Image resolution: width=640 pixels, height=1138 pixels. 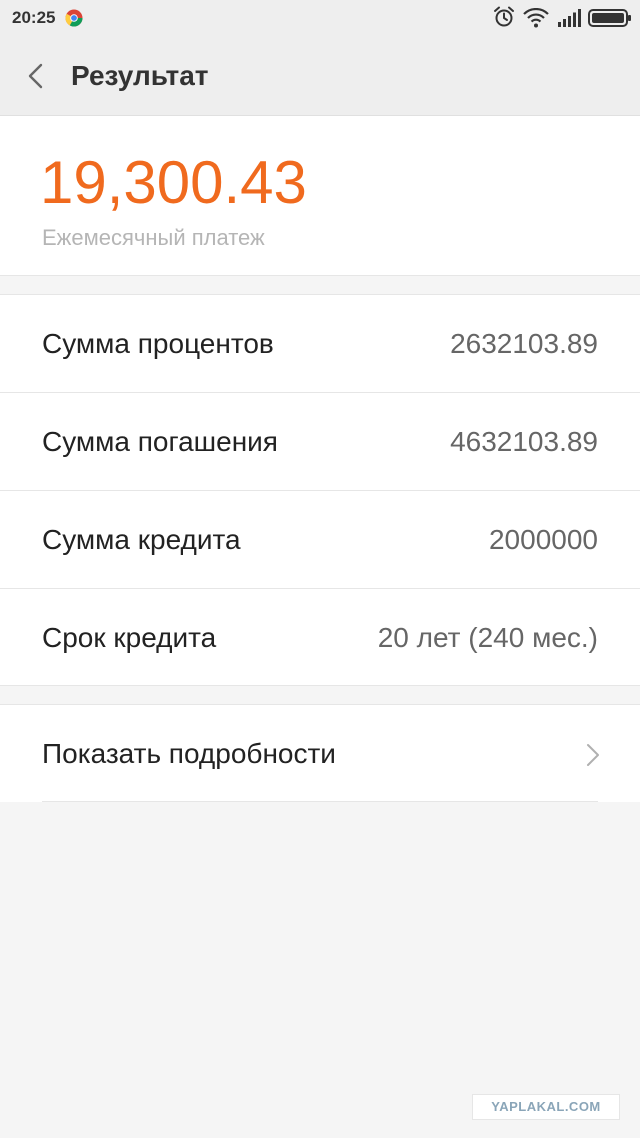 What do you see at coordinates (141, 539) in the screenshot?
I see `loan-amount-label: Сумма кредита` at bounding box center [141, 539].